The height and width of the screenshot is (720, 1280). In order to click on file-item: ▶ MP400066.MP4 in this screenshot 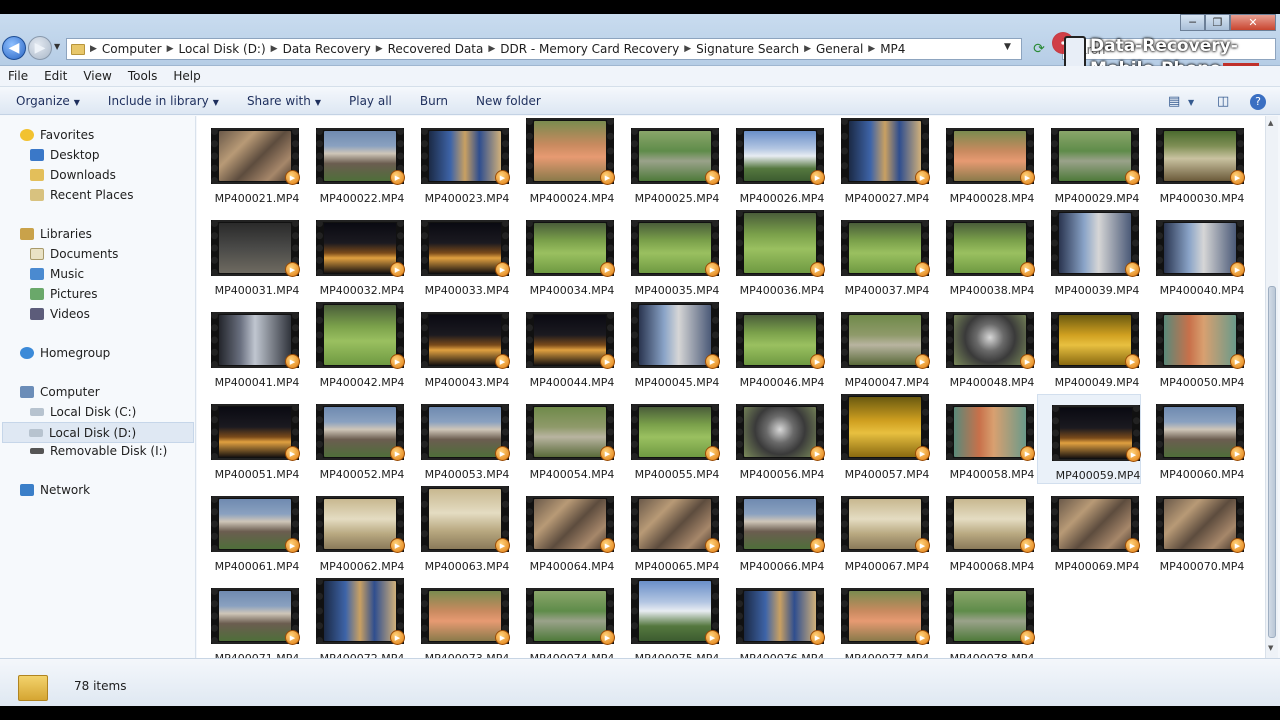, I will do `click(774, 531)`.